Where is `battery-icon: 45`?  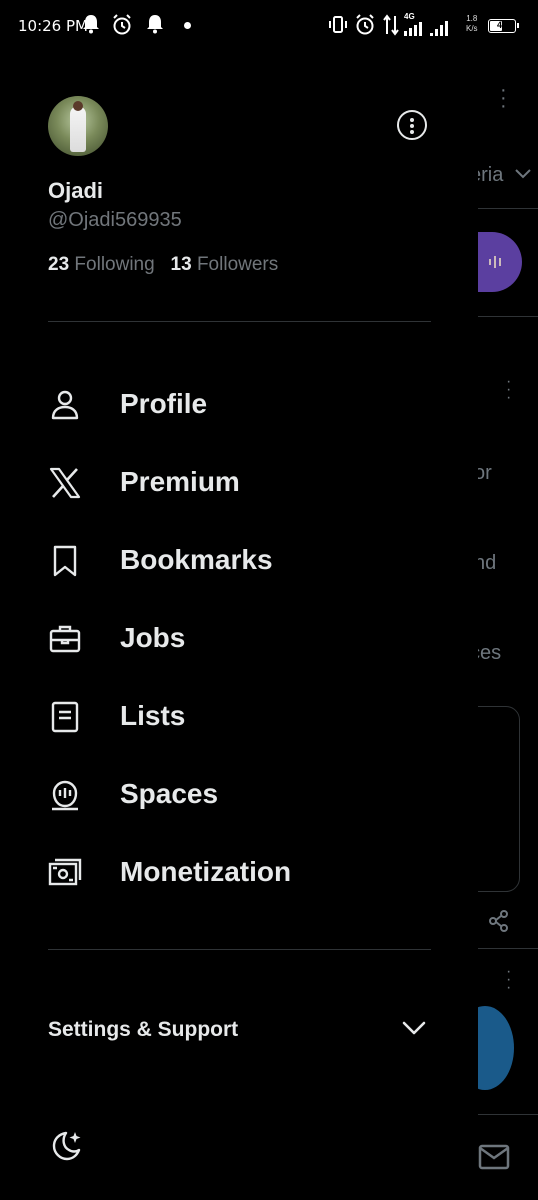
battery-icon: 45 is located at coordinates (503, 26).